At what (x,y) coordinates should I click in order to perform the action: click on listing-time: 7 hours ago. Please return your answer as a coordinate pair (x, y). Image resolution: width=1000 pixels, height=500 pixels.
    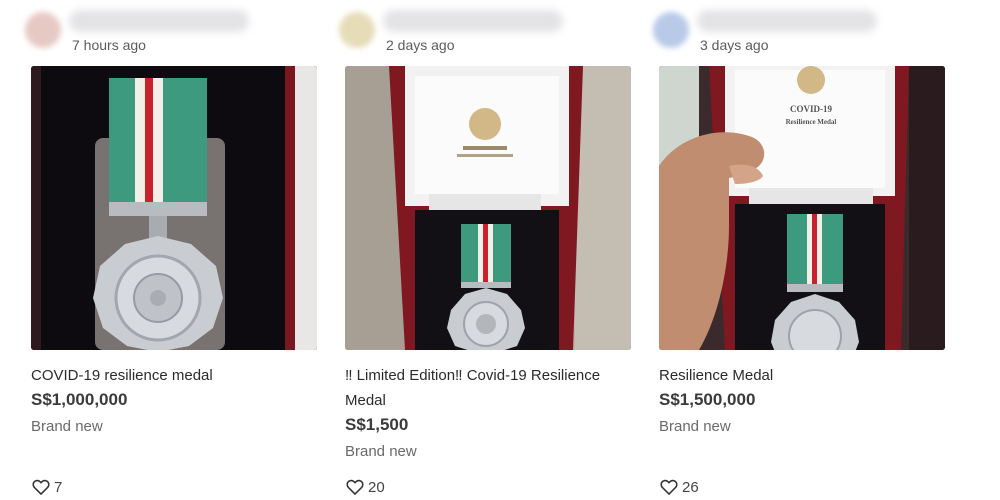
    Looking at the image, I should click on (109, 45).